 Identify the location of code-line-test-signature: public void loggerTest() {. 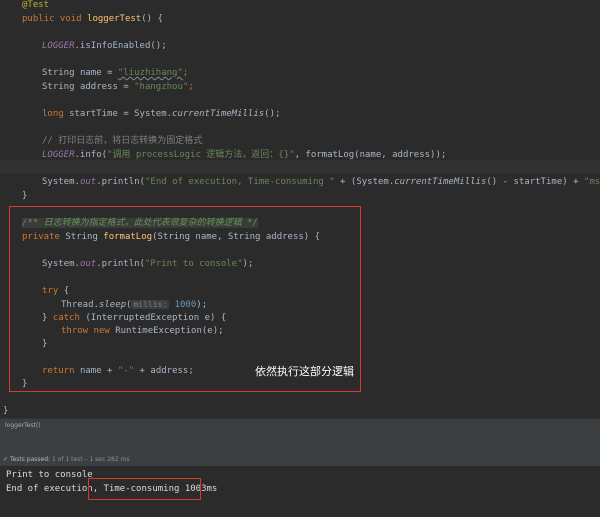
(92, 19).